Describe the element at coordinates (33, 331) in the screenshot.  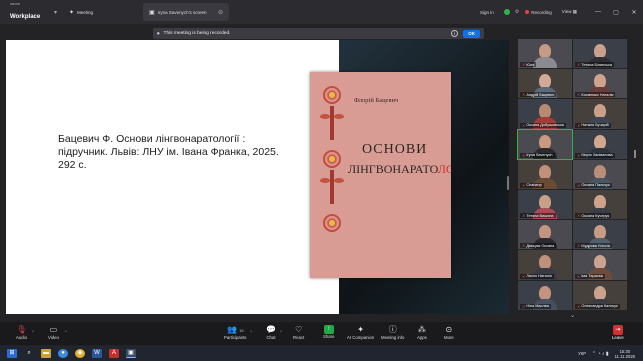
I see `audio-options-caret: ^` at that location.